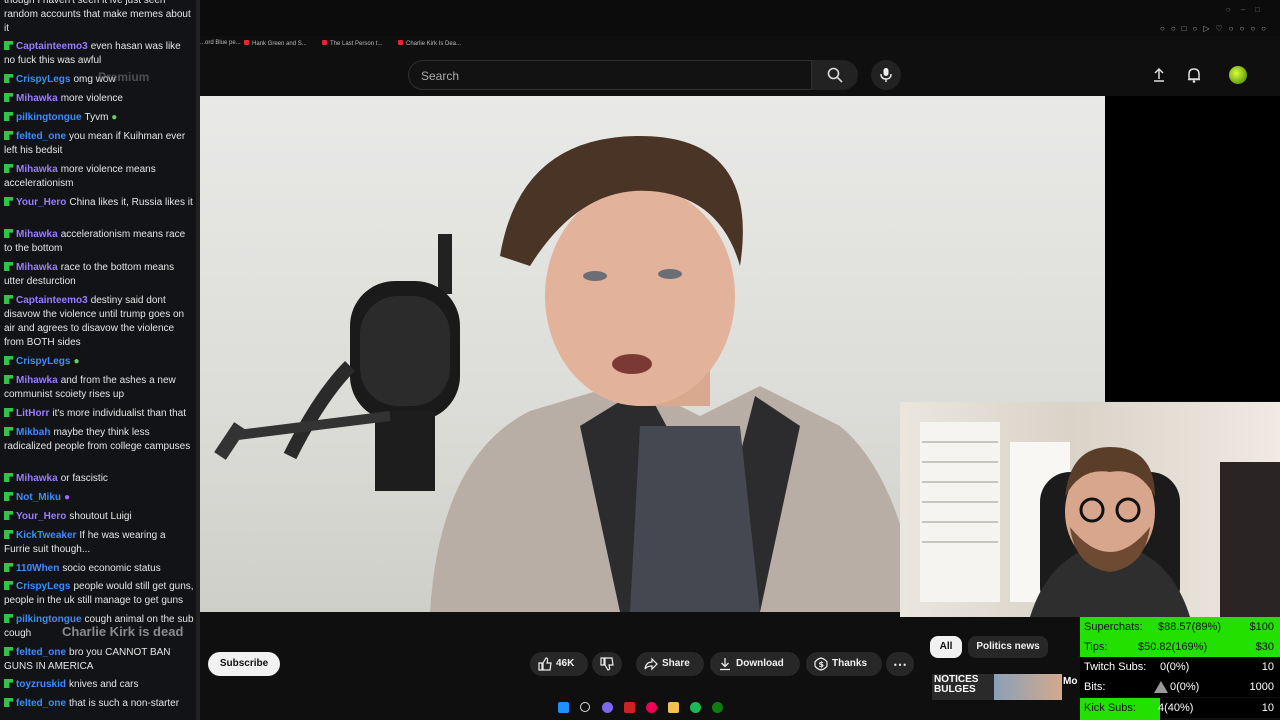 Image resolution: width=1280 pixels, height=720 pixels. What do you see at coordinates (124, 77) in the screenshot?
I see `premium-logo: Premium` at bounding box center [124, 77].